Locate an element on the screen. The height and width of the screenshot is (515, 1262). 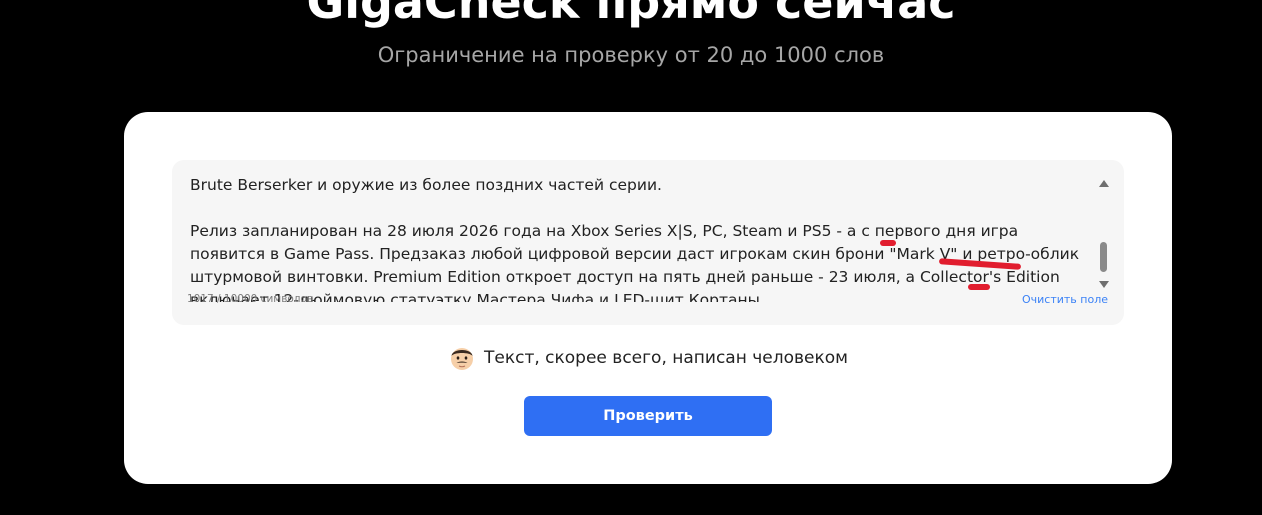
clear-field-link: Очистить поле is located at coordinates (1065, 299).